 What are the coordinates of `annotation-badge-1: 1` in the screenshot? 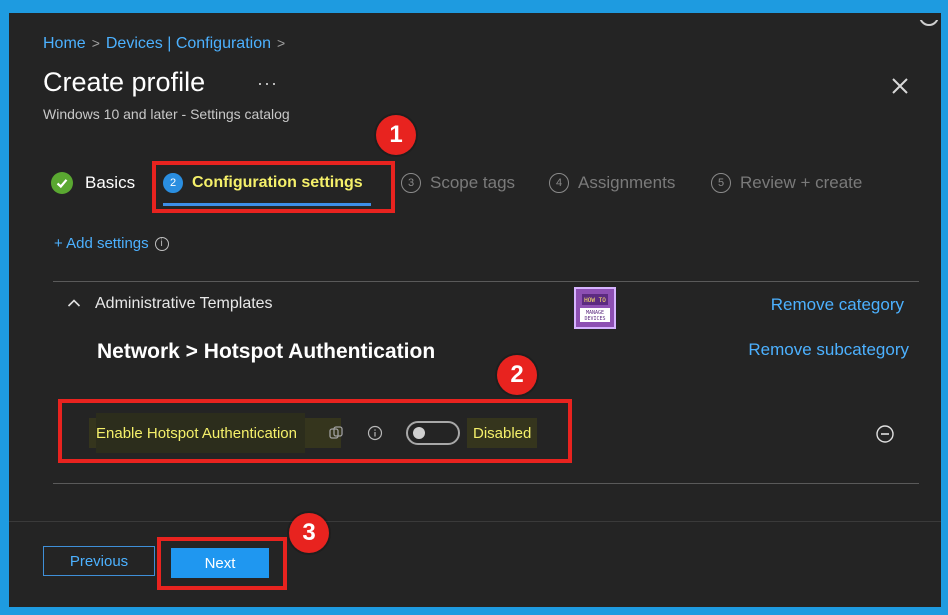 It's located at (396, 135).